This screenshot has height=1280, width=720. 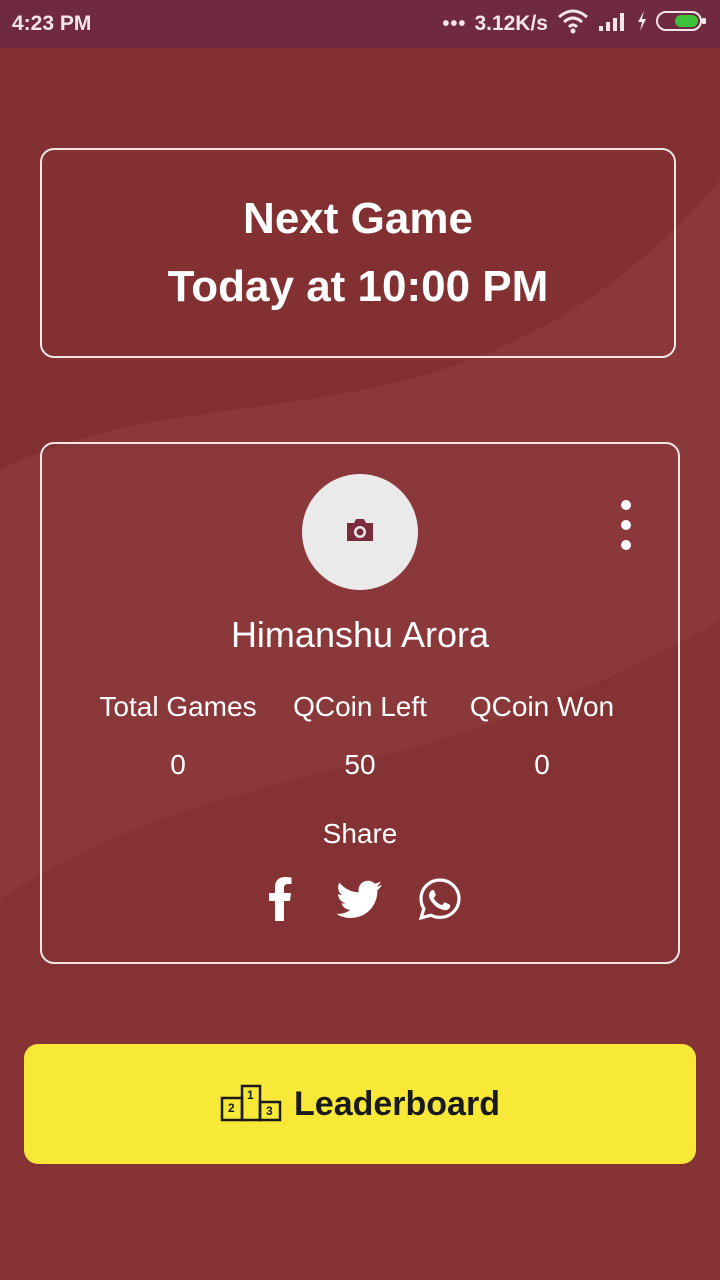 What do you see at coordinates (682, 24) in the screenshot?
I see `battery-icon` at bounding box center [682, 24].